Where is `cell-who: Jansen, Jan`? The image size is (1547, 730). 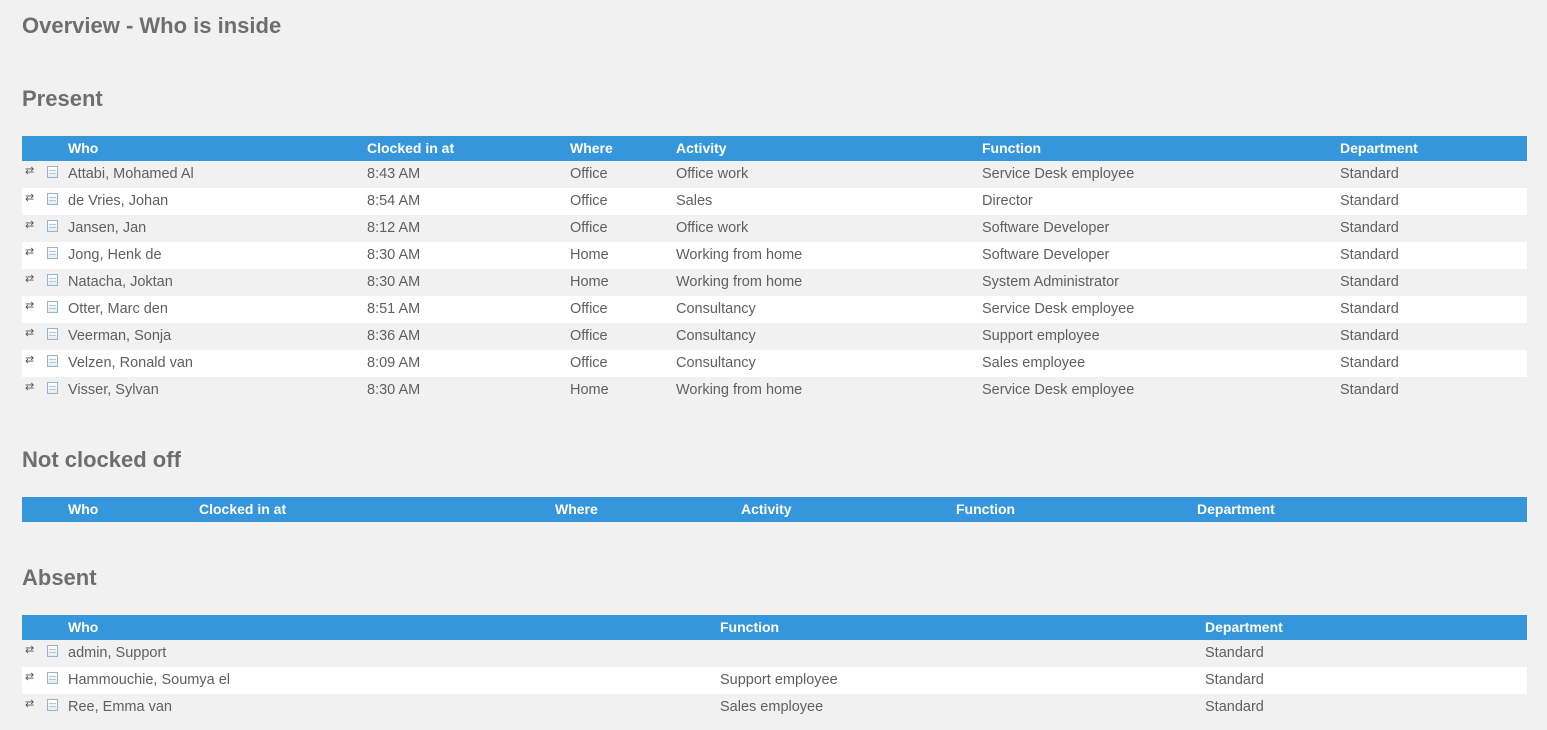
cell-who: Jansen, Jan is located at coordinates (107, 228).